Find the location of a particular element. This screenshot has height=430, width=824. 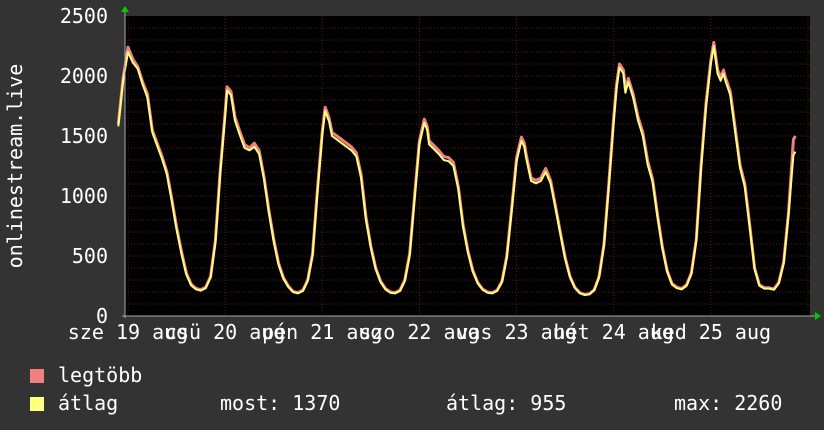

y-tick-label: 1000 is located at coordinates (84, 196).